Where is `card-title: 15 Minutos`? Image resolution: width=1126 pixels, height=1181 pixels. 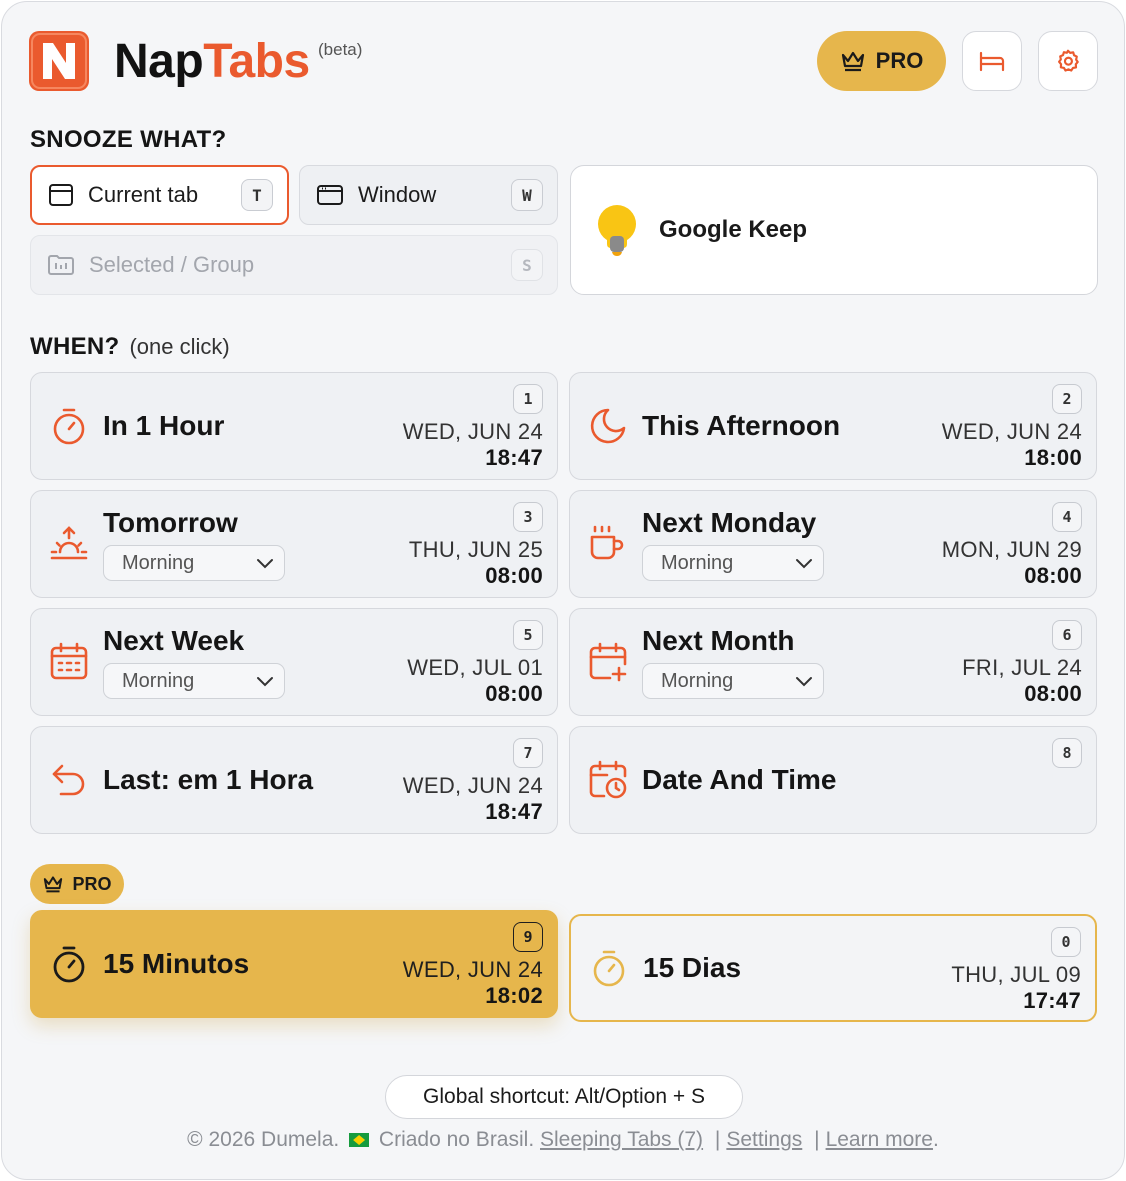 card-title: 15 Minutos is located at coordinates (176, 963).